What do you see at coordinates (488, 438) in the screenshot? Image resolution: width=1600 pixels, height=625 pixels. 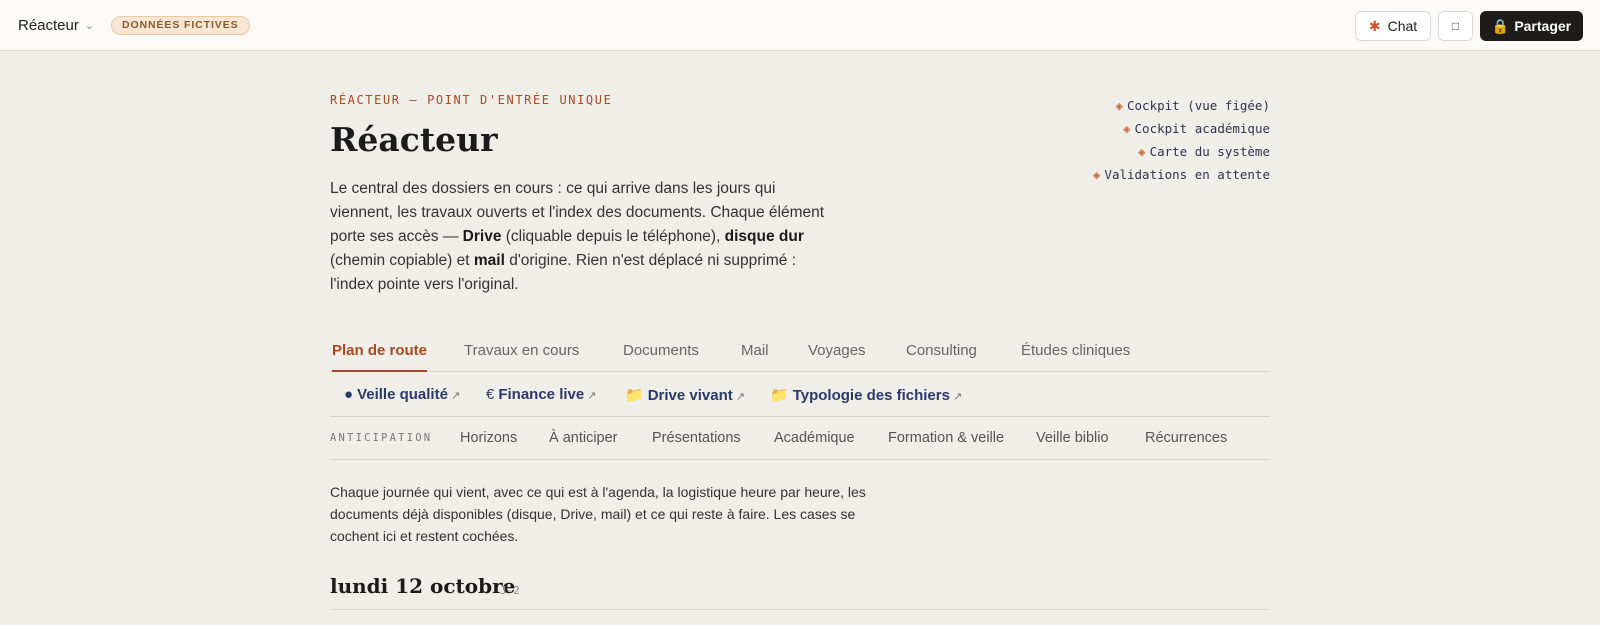 I see `subnav-item-horizons: Horizons` at bounding box center [488, 438].